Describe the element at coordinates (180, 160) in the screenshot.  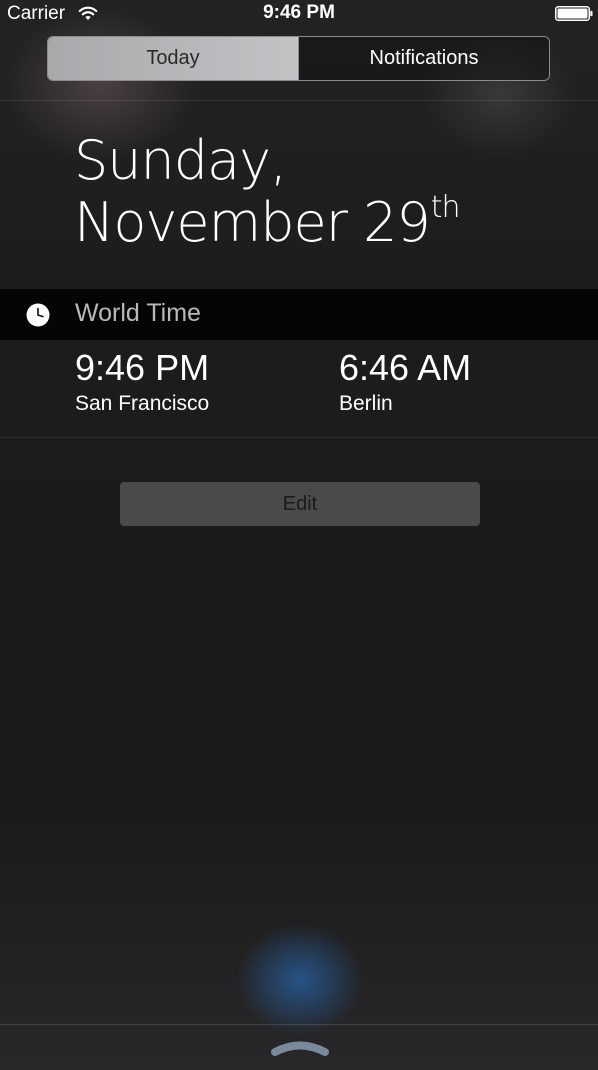
I see `date-weekday: Sunday,` at that location.